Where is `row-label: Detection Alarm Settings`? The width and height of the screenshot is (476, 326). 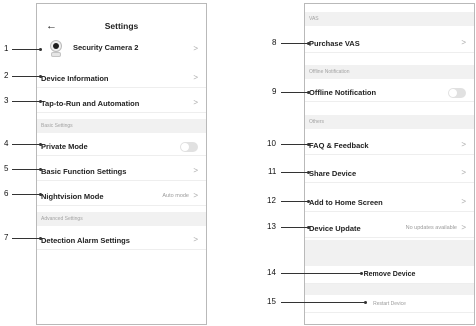
row-label: Detection Alarm Settings is located at coordinates (85, 240).